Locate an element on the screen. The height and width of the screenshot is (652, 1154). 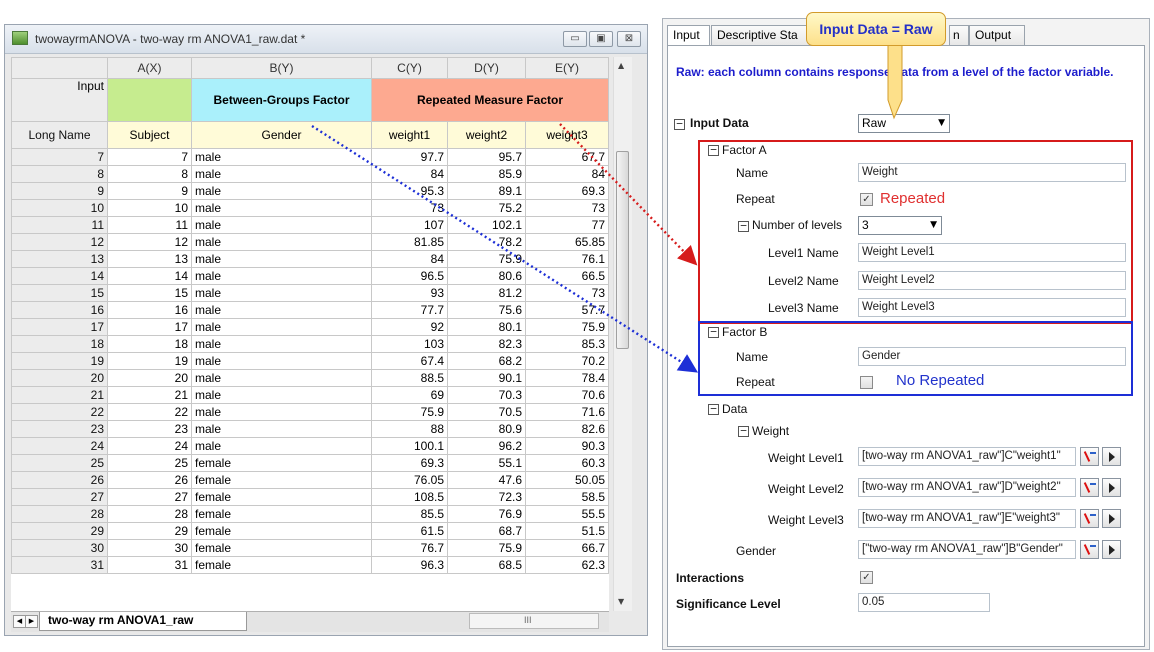
row-number: 31 is located at coordinates (59, 565).